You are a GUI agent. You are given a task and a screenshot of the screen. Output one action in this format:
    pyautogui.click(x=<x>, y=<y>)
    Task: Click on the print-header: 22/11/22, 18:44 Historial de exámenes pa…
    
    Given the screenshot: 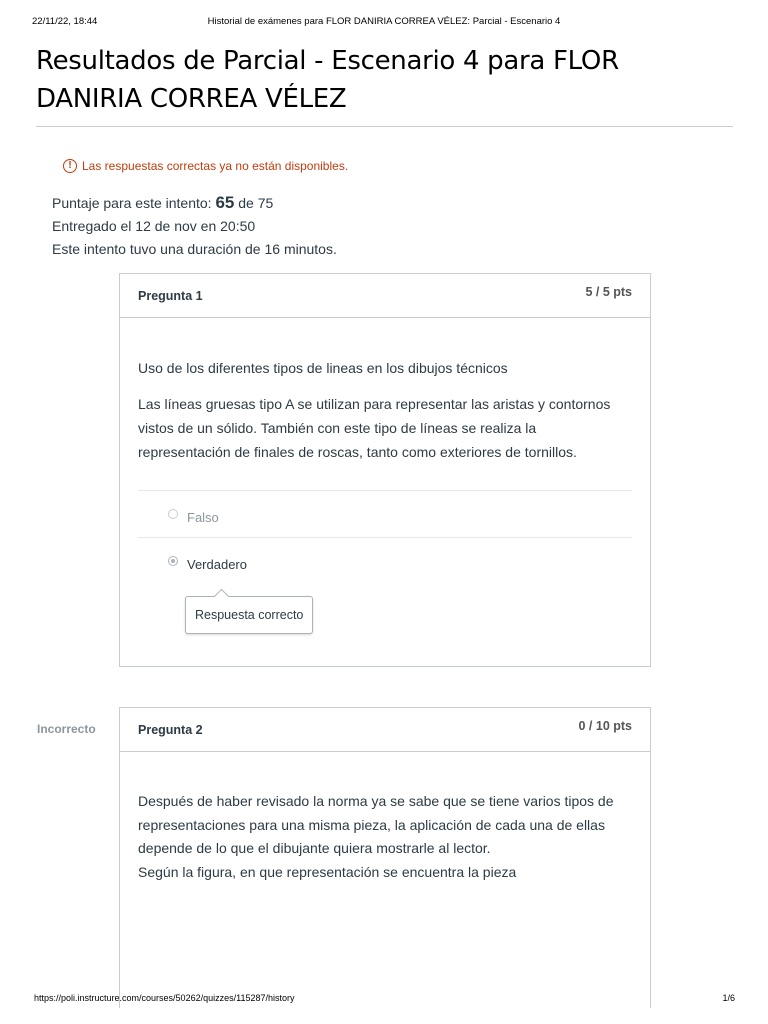 What is the action you would take?
    pyautogui.click(x=384, y=23)
    